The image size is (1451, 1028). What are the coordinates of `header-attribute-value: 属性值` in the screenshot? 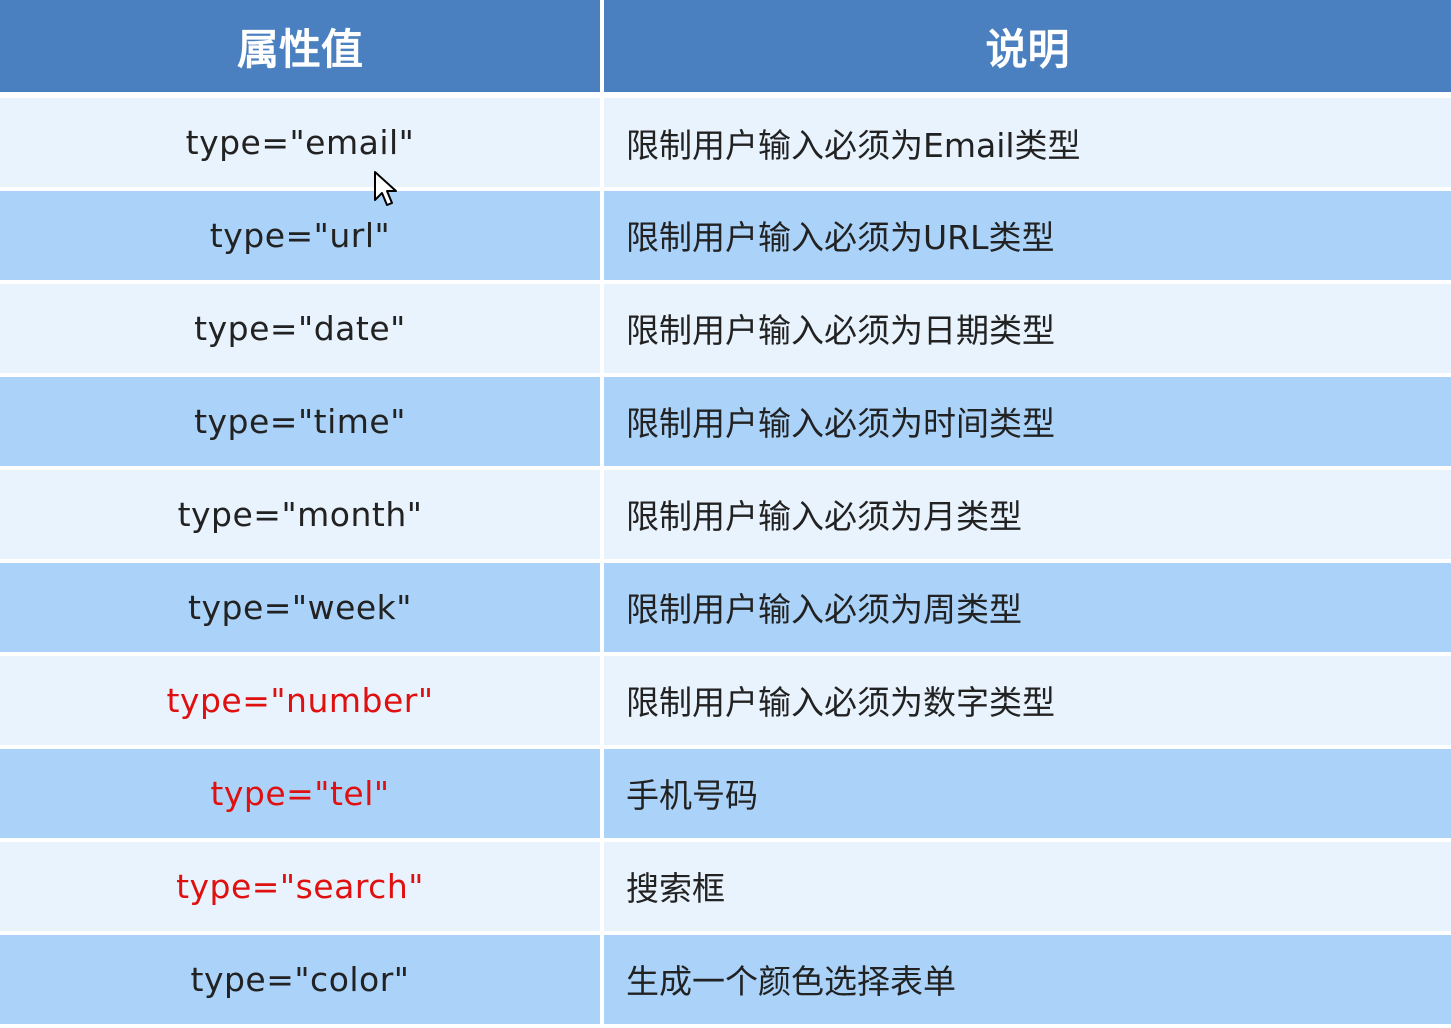 It's located at (302, 49).